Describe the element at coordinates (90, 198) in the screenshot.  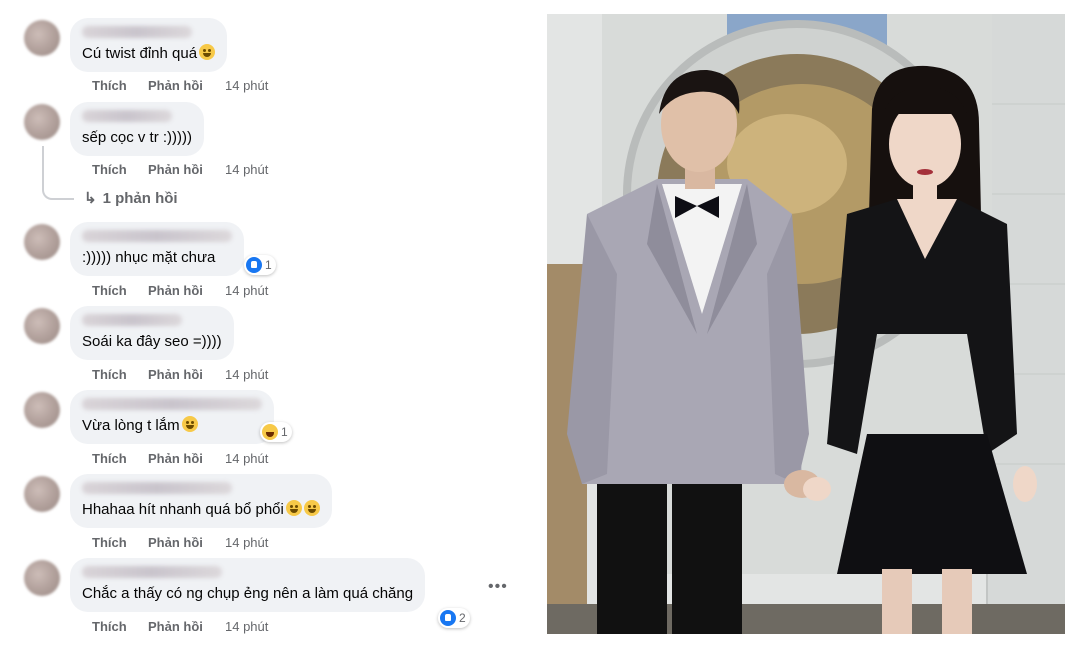
I see `reply-arrow-icon: ↳` at that location.